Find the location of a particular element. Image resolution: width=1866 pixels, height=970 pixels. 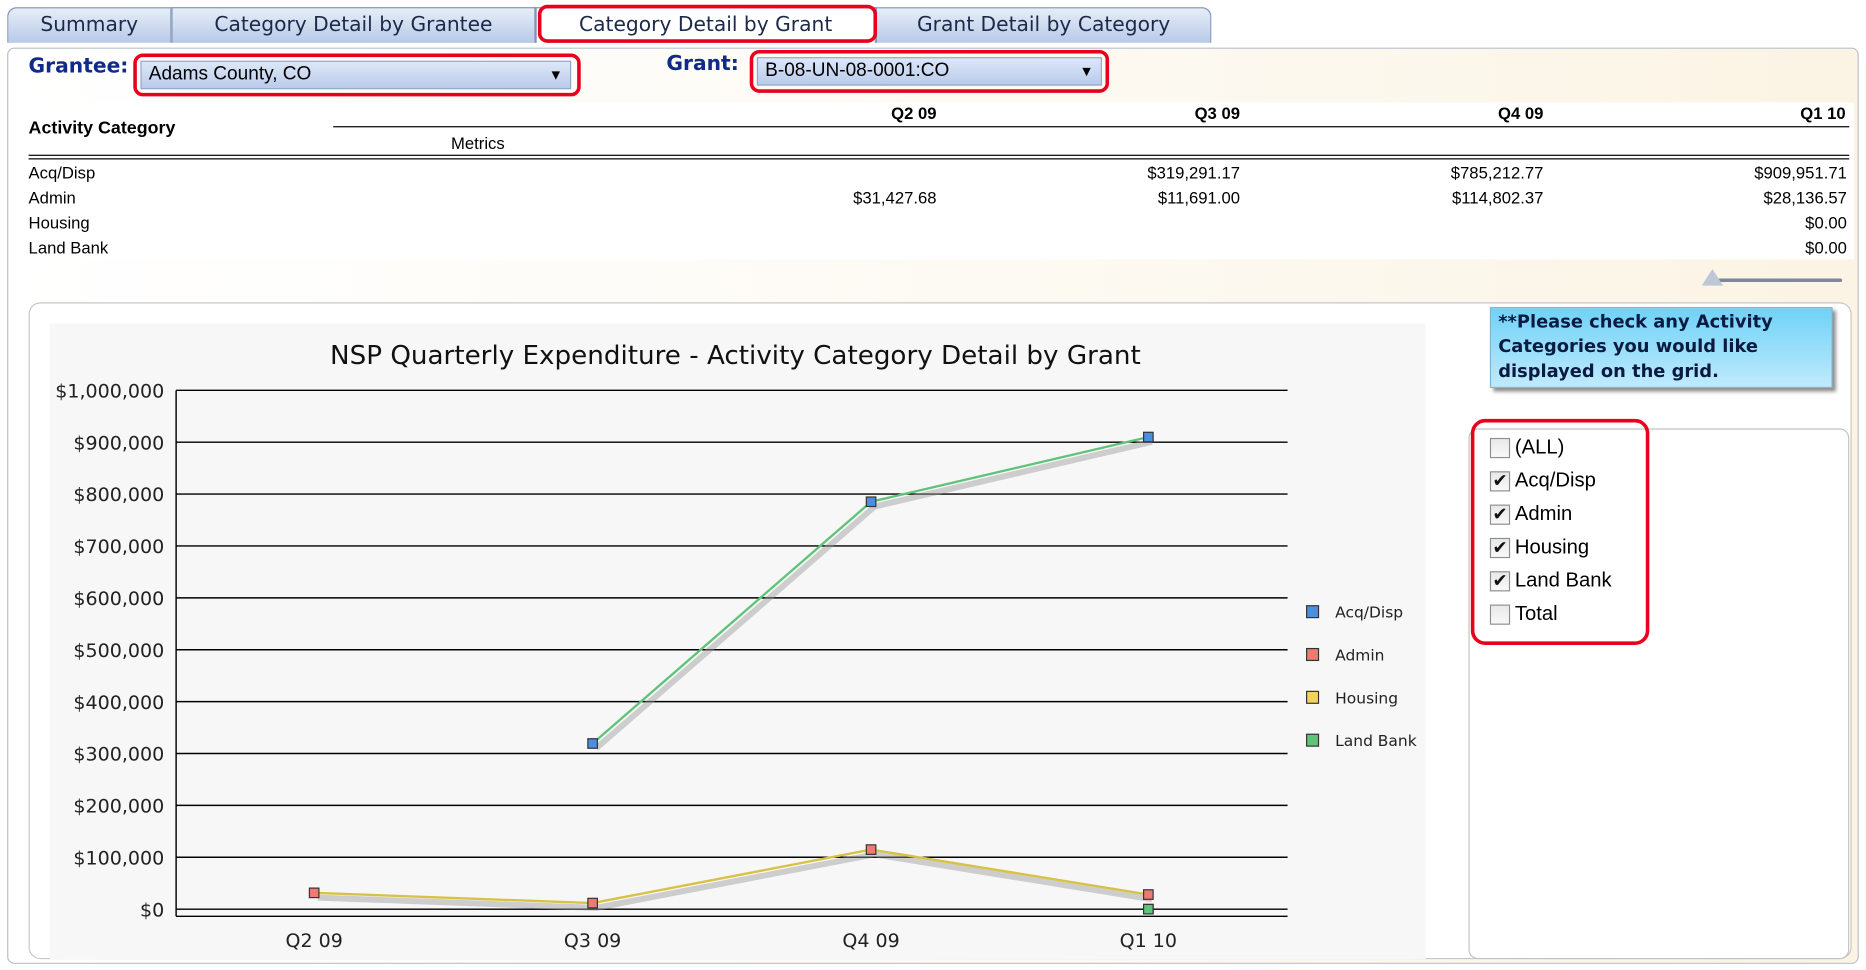

grid-cell: $31,427.68 is located at coordinates (895, 198).